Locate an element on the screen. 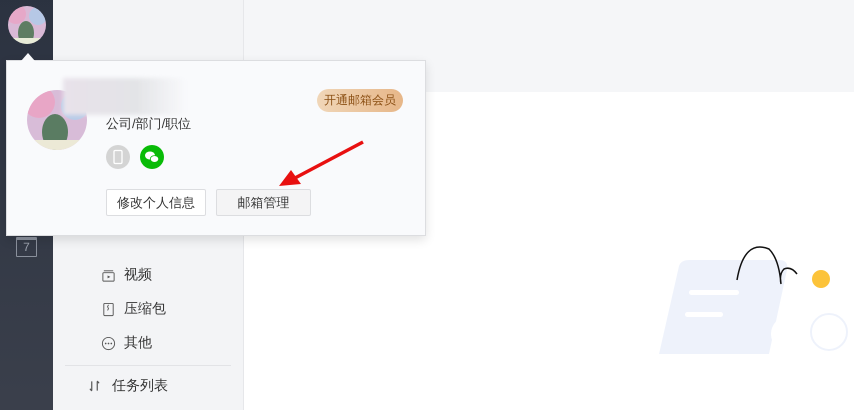  nav-item: 视频 is located at coordinates (148, 275).